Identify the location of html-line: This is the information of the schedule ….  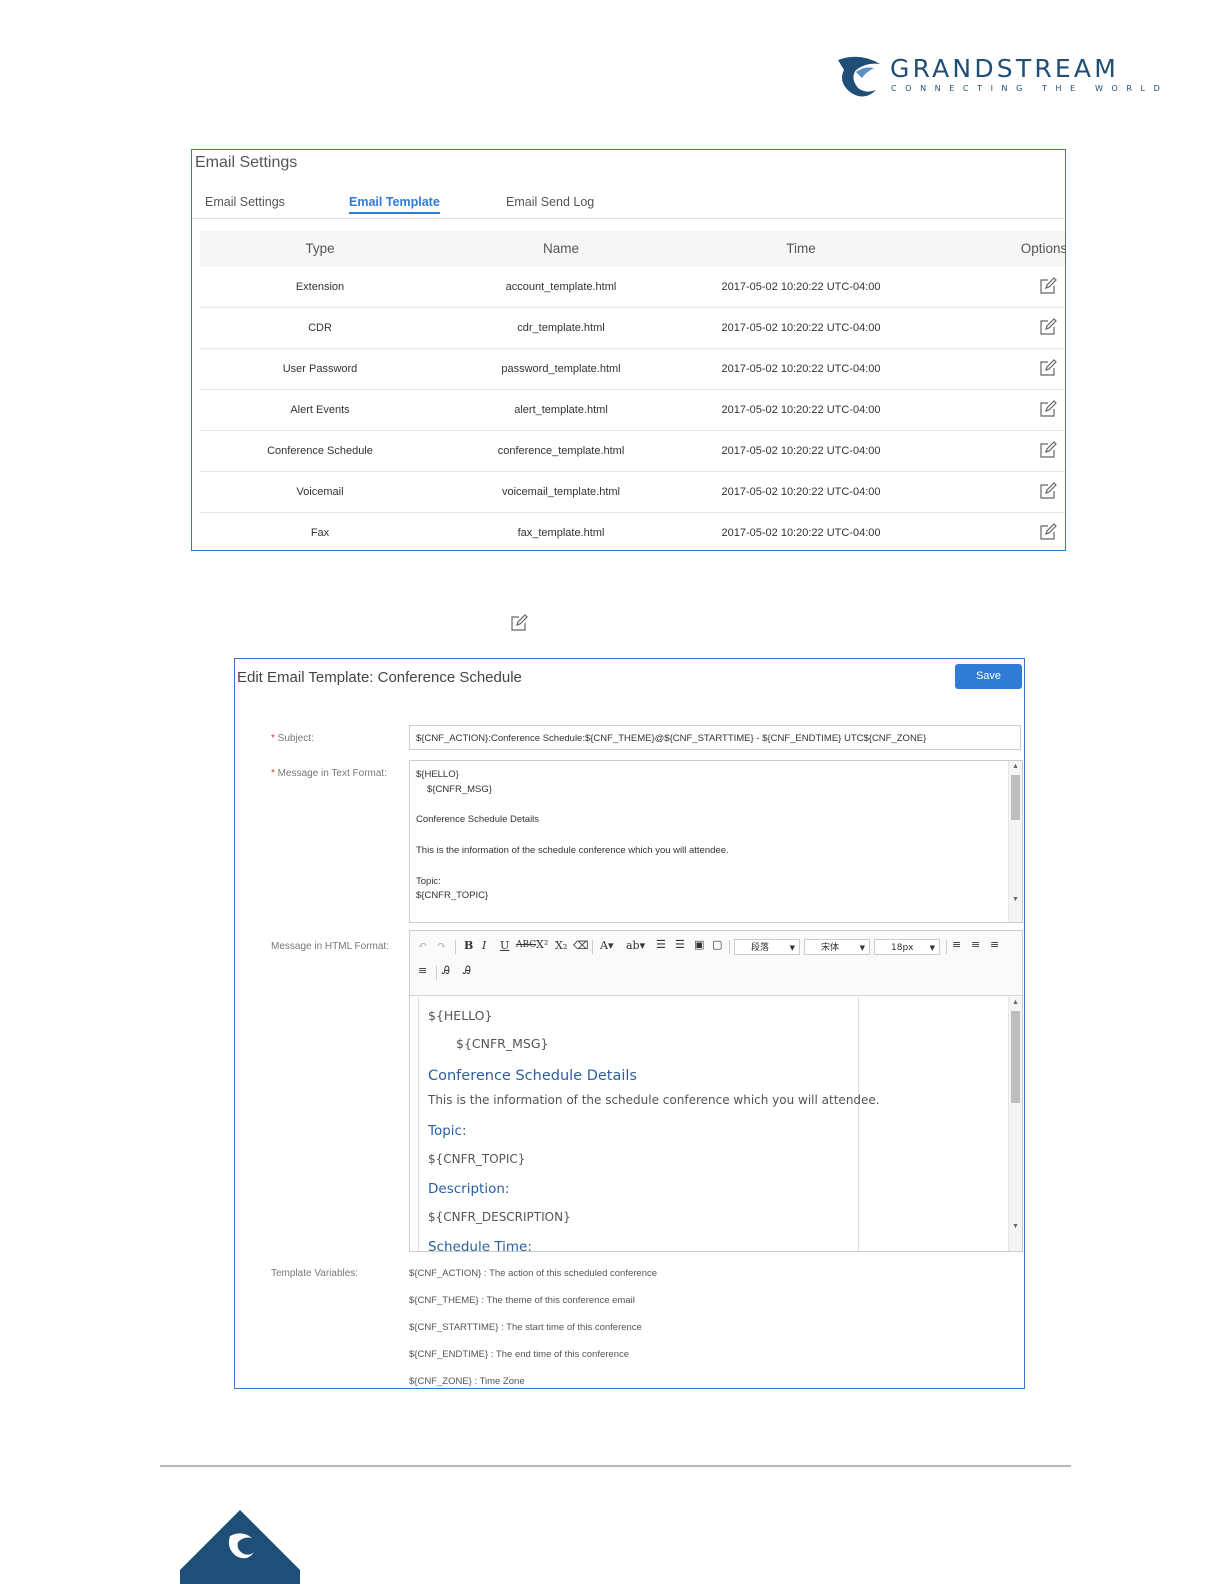
(654, 1100).